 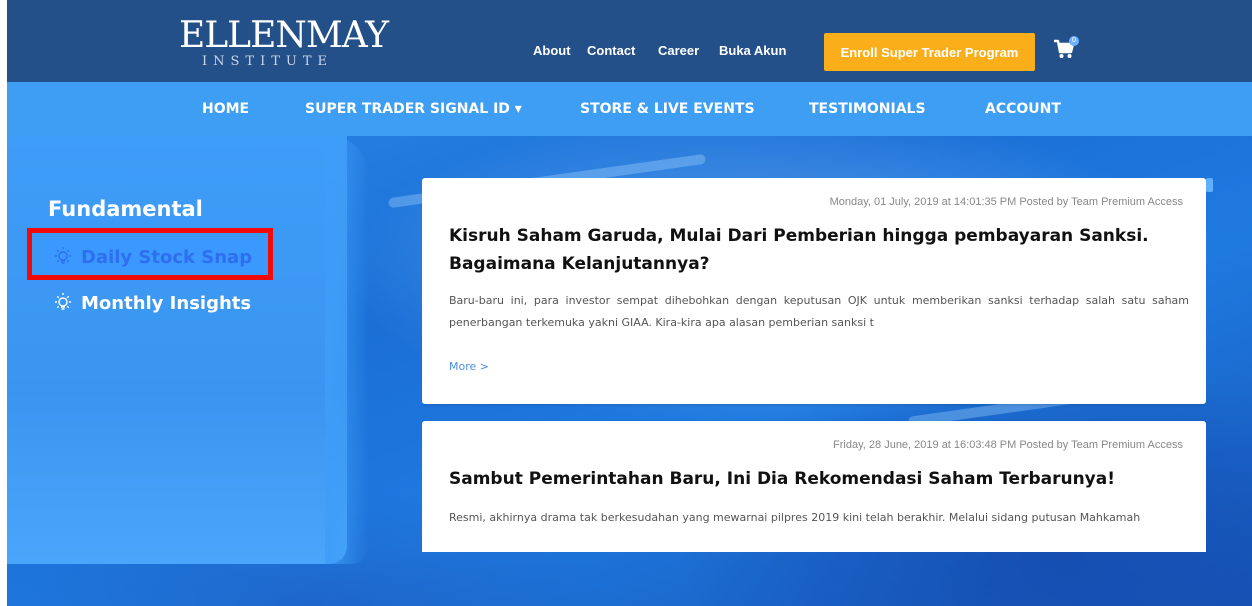 What do you see at coordinates (63, 301) in the screenshot?
I see `lightbulb-icon` at bounding box center [63, 301].